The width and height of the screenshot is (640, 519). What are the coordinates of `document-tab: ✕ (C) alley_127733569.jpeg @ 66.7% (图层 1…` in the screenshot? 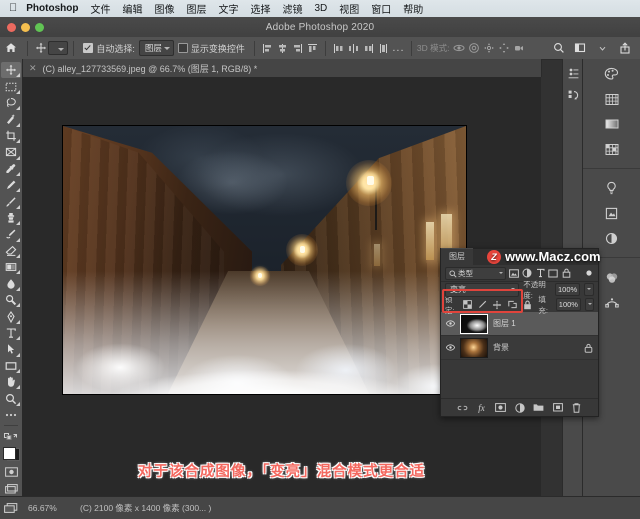 It's located at (282, 68).